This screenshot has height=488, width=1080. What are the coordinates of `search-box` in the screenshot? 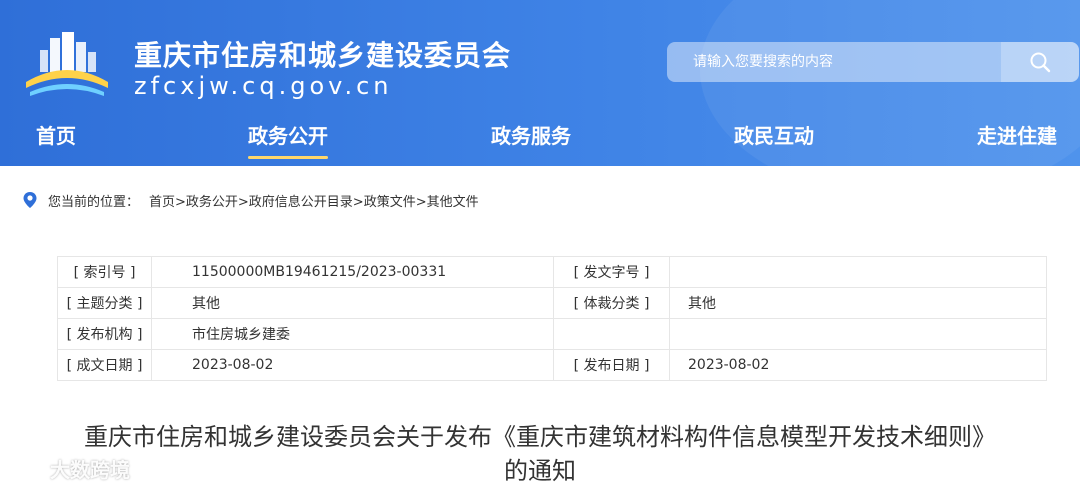 It's located at (873, 62).